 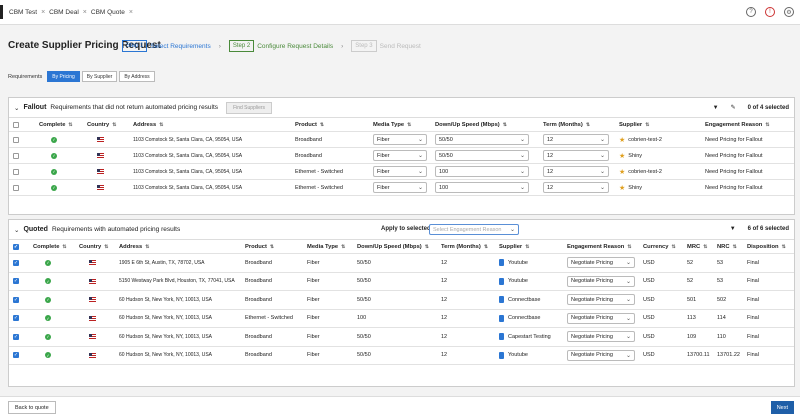 I want to click on media-cell: Fiber, so click(x=313, y=318).